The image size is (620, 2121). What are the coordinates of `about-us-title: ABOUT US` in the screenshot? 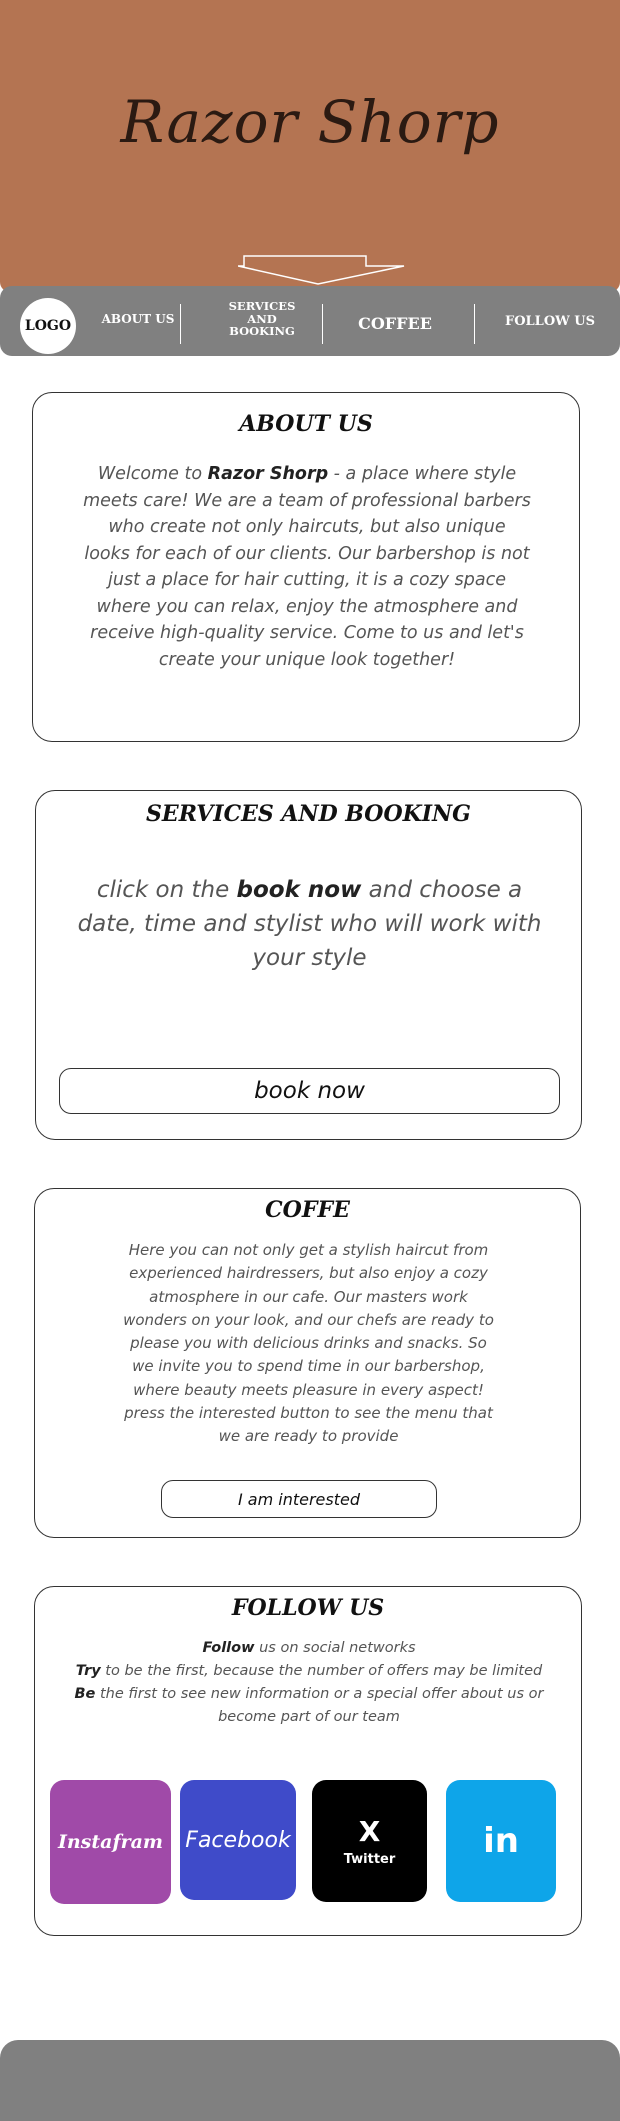 It's located at (306, 424).